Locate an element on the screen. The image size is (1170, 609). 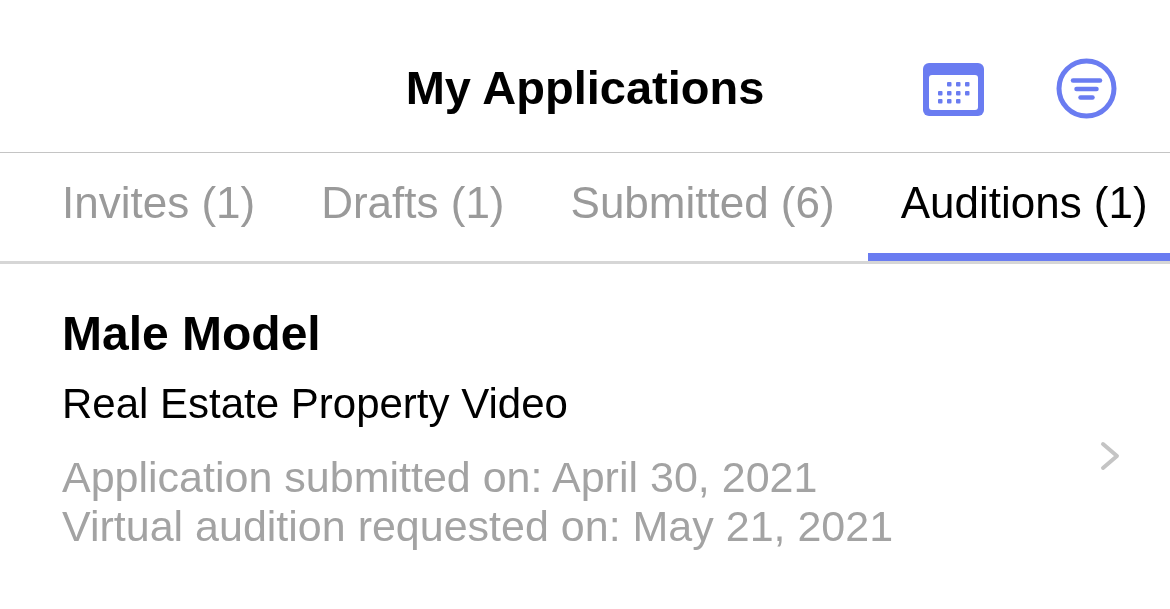
tab: Auditions (1) is located at coordinates (1018, 207).